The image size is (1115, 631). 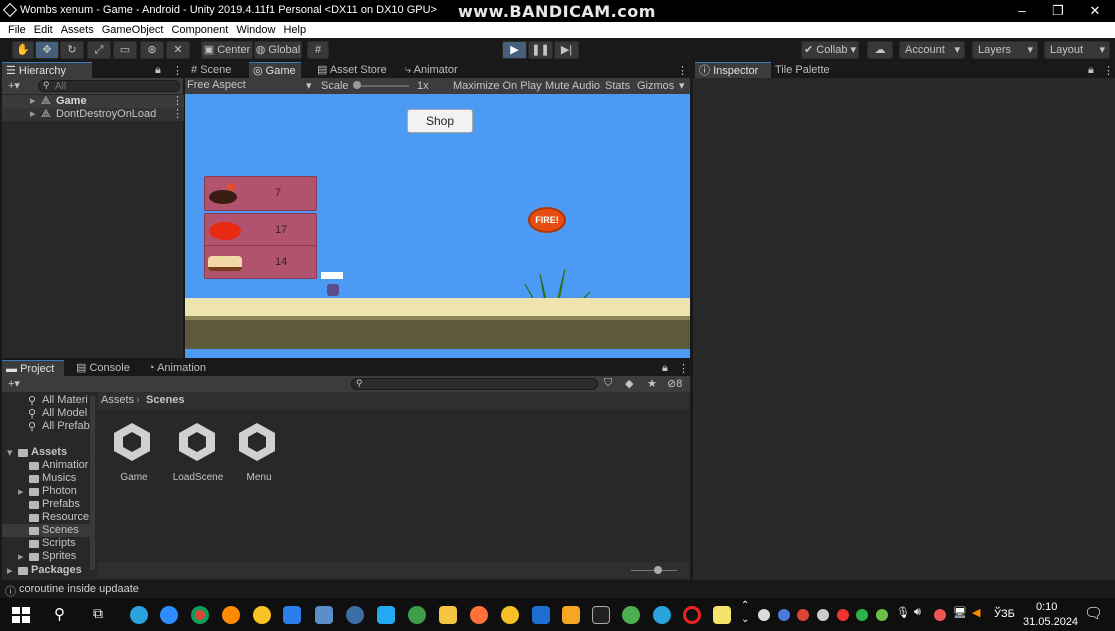 What do you see at coordinates (59, 614) in the screenshot?
I see `search-icon: ⚲` at bounding box center [59, 614].